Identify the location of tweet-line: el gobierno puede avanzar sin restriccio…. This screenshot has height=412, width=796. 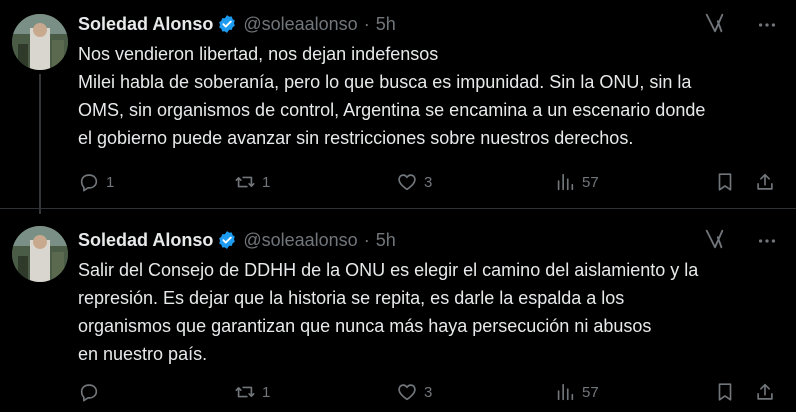
(356, 138).